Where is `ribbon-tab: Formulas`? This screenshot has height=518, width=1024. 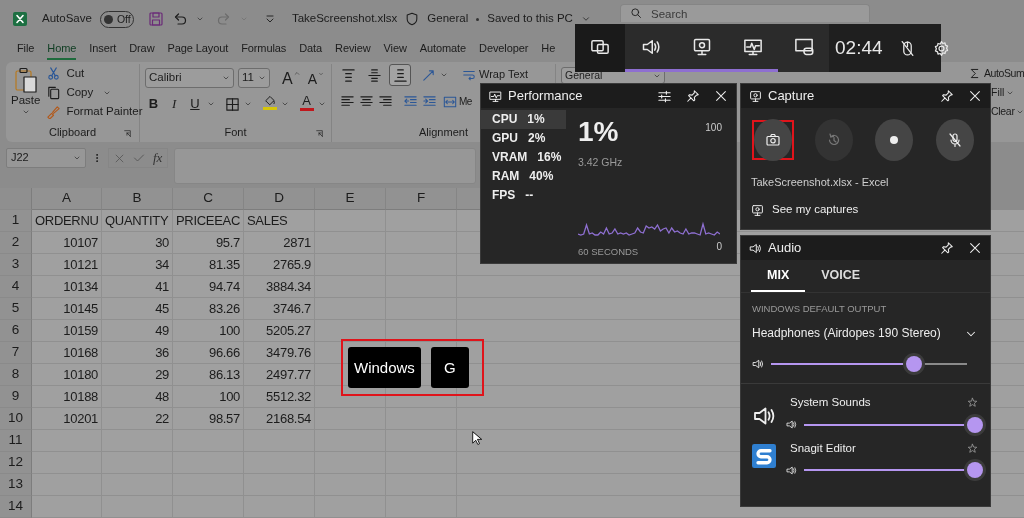
ribbon-tab: Formulas is located at coordinates (264, 50).